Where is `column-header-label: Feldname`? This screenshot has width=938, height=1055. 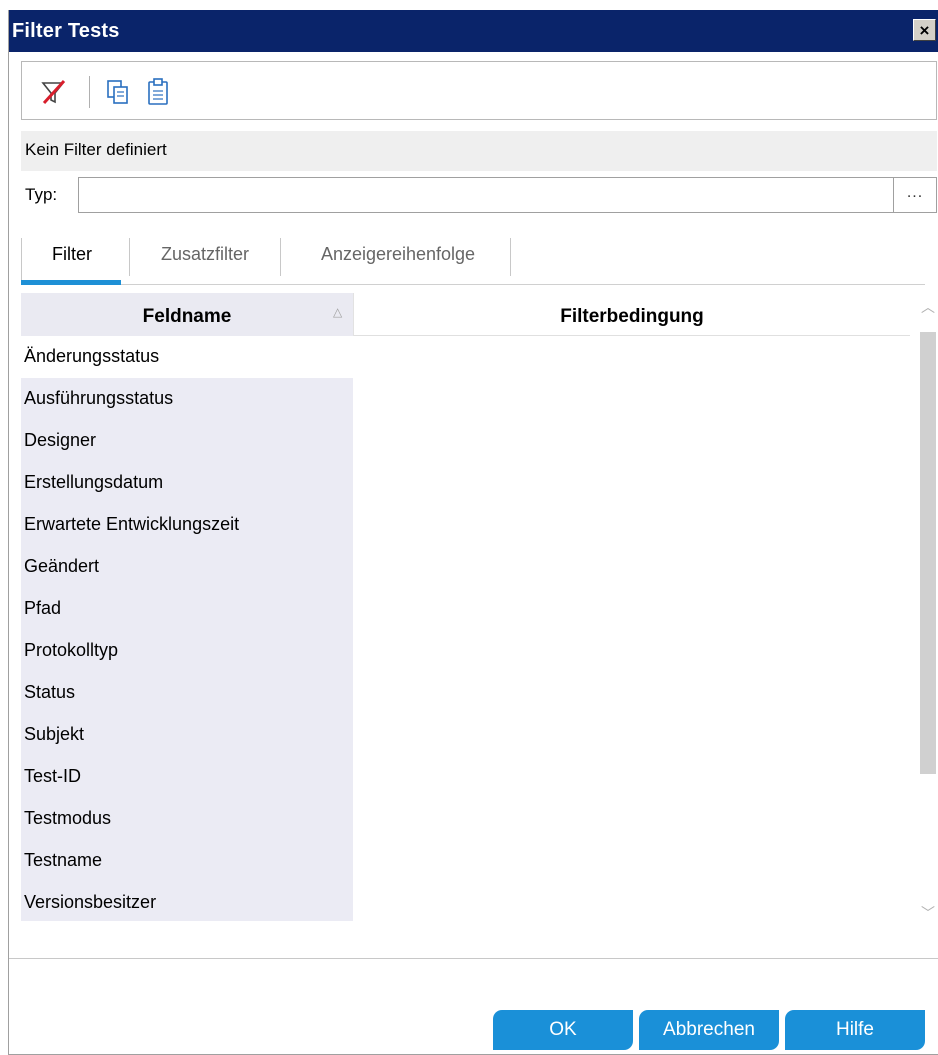 column-header-label: Feldname is located at coordinates (187, 316).